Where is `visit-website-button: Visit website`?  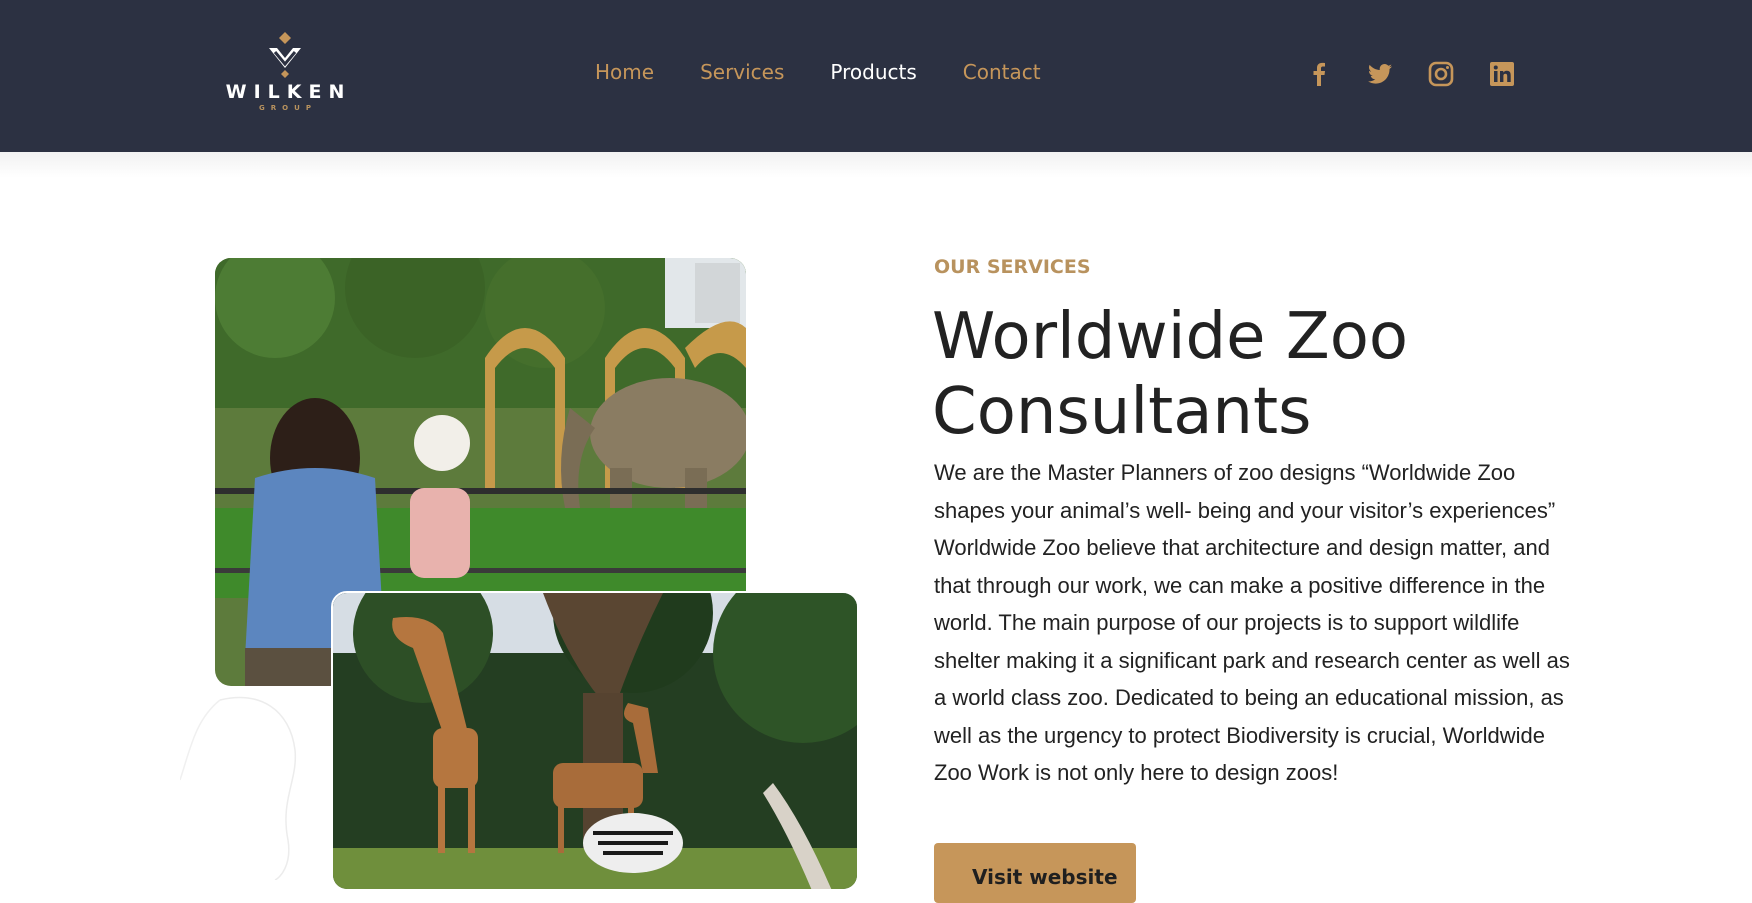 visit-website-button: Visit website is located at coordinates (1035, 873).